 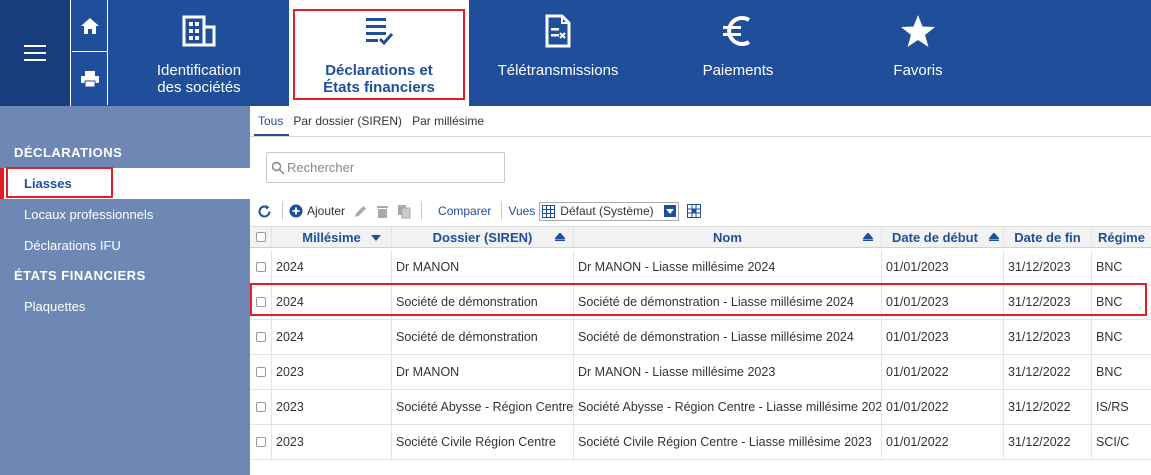 What do you see at coordinates (125, 214) in the screenshot?
I see `sidebar-item-locaux-professionnels: Locaux professionnels` at bounding box center [125, 214].